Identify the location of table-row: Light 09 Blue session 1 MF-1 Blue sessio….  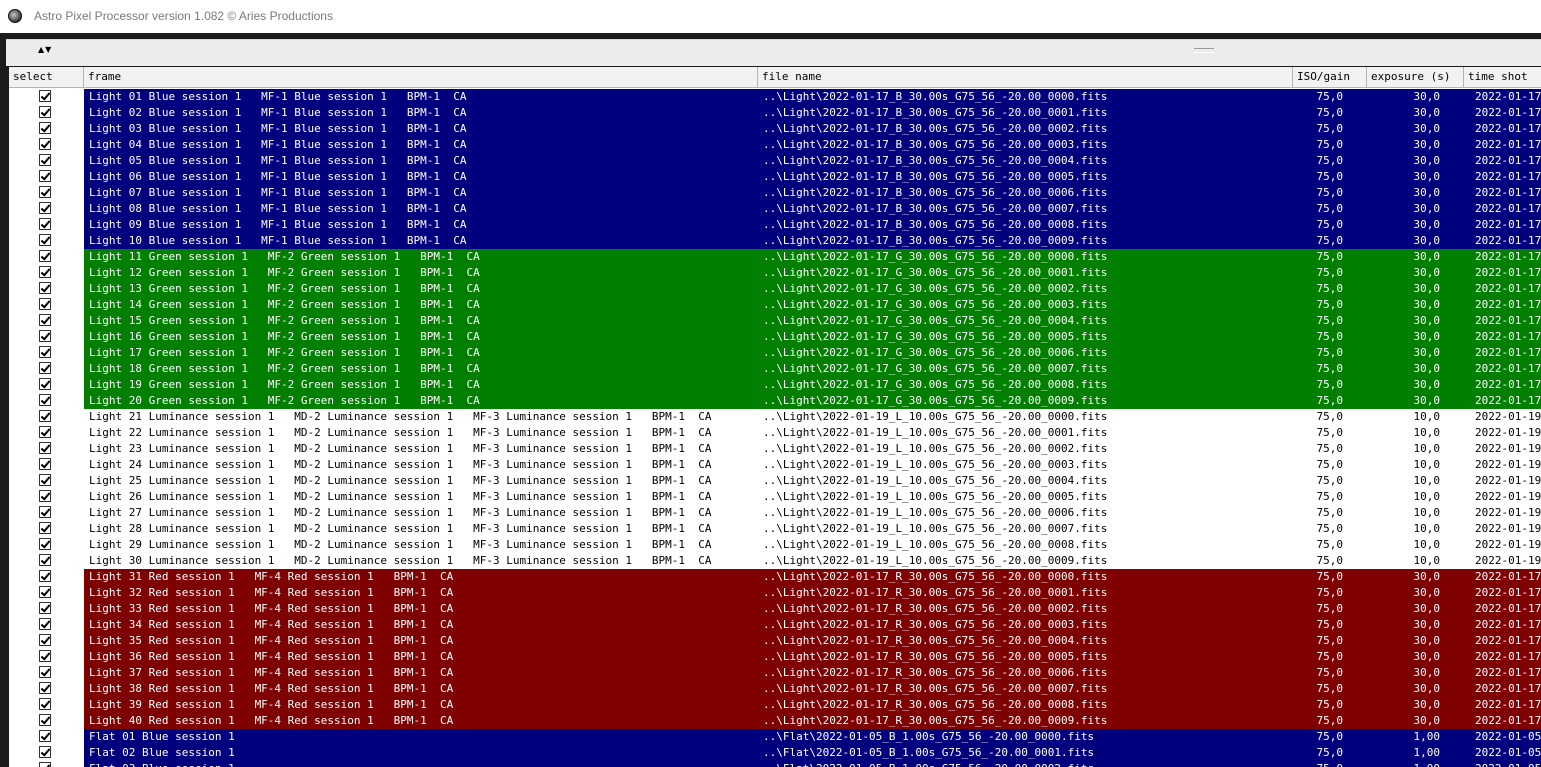
(775, 225).